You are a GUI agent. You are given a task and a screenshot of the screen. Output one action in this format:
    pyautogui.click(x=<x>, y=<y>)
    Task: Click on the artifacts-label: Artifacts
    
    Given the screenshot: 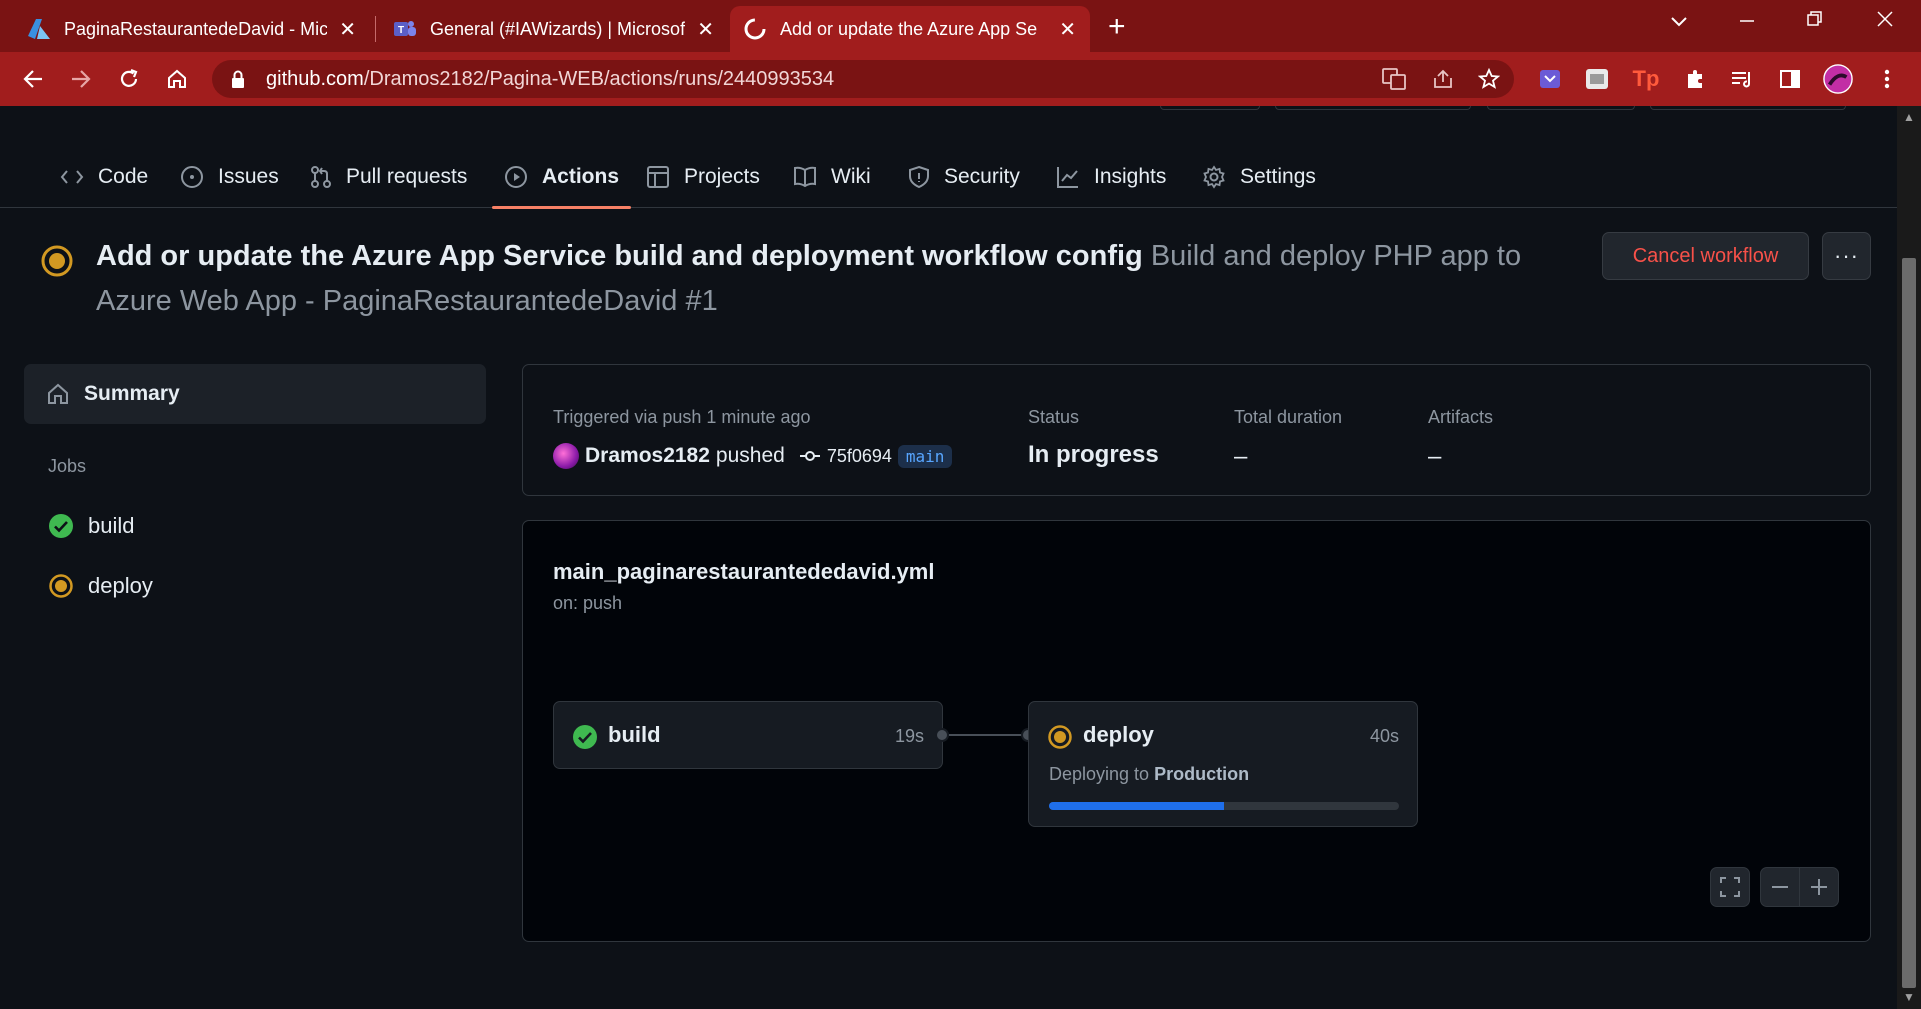 What is the action you would take?
    pyautogui.click(x=1461, y=417)
    